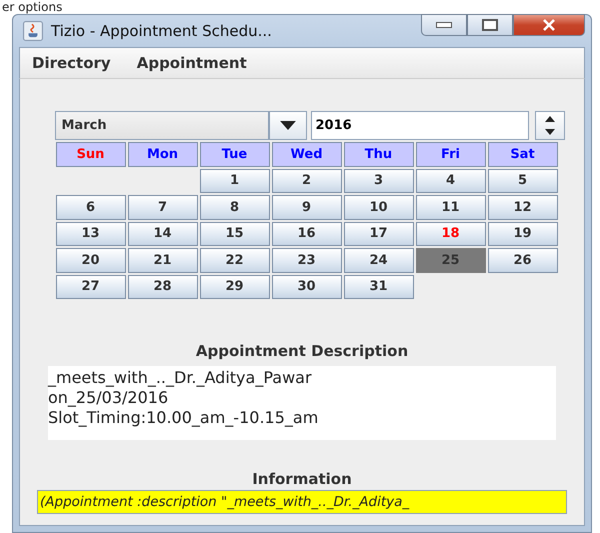  Describe the element at coordinates (379, 207) in the screenshot. I see `day-button: 10` at that location.